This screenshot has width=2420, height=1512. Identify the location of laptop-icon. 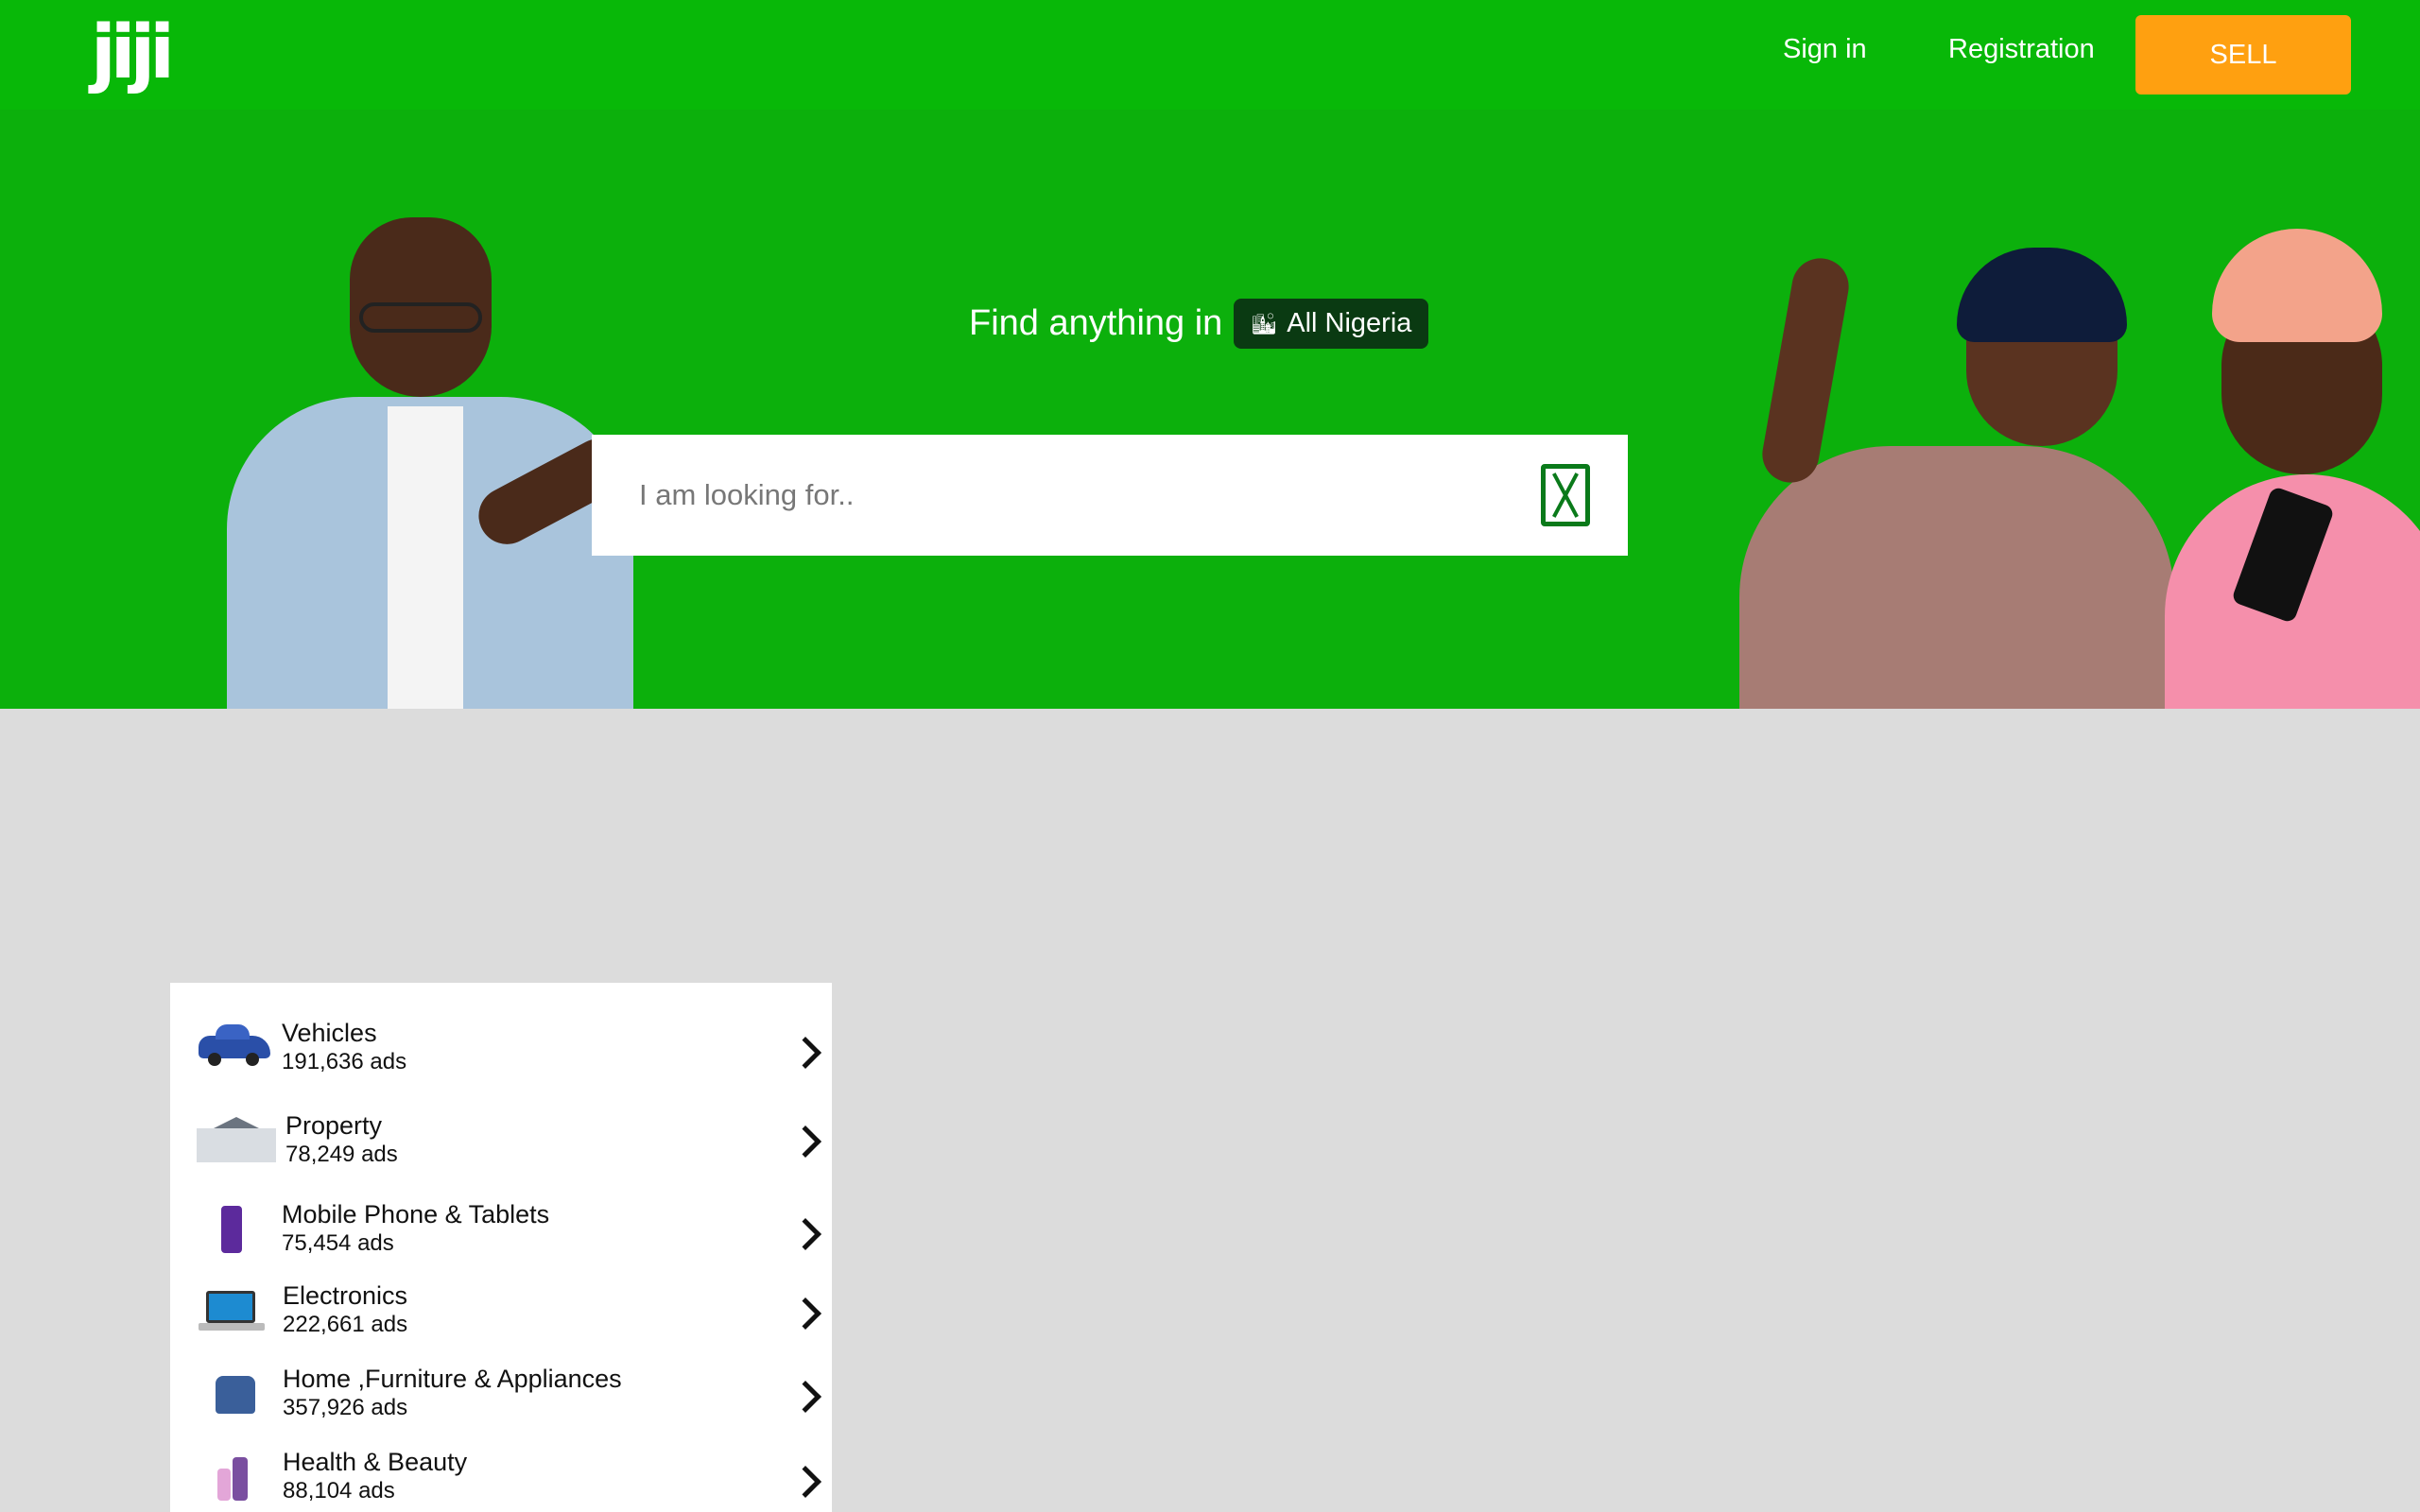
(233, 1311).